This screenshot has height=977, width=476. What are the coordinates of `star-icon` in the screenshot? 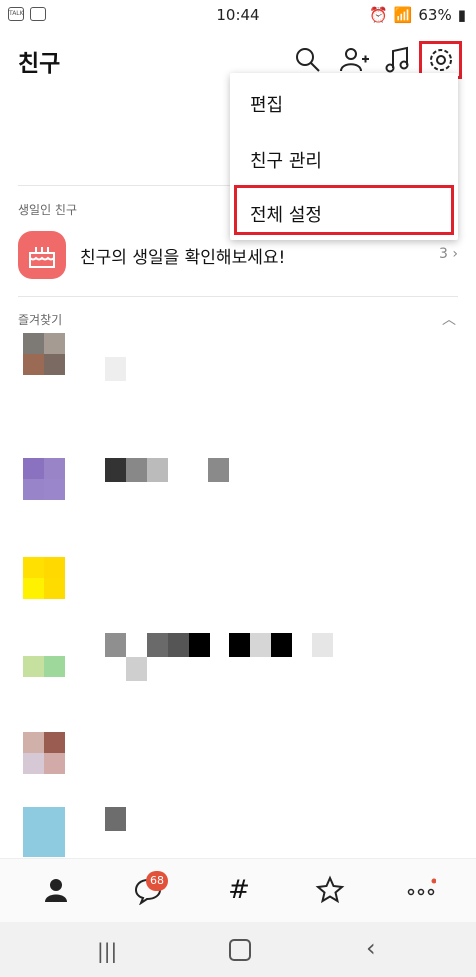 It's located at (330, 890).